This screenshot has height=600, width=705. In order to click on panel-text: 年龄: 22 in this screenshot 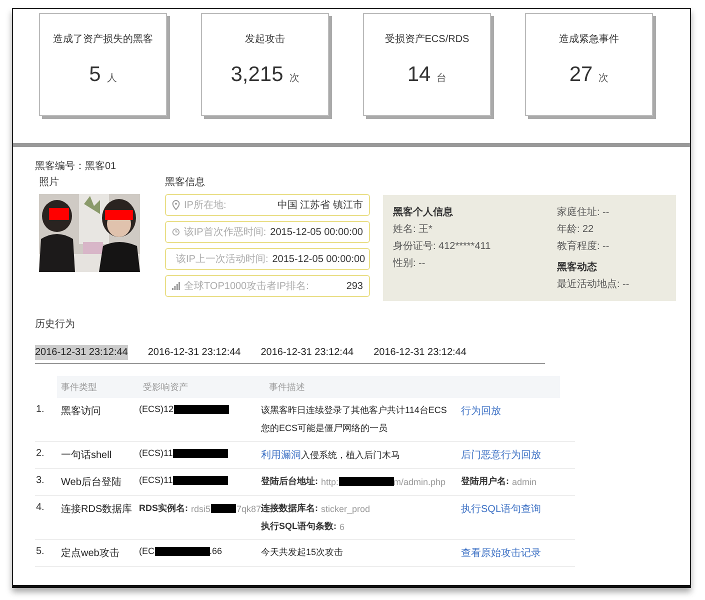, I will do `click(575, 229)`.